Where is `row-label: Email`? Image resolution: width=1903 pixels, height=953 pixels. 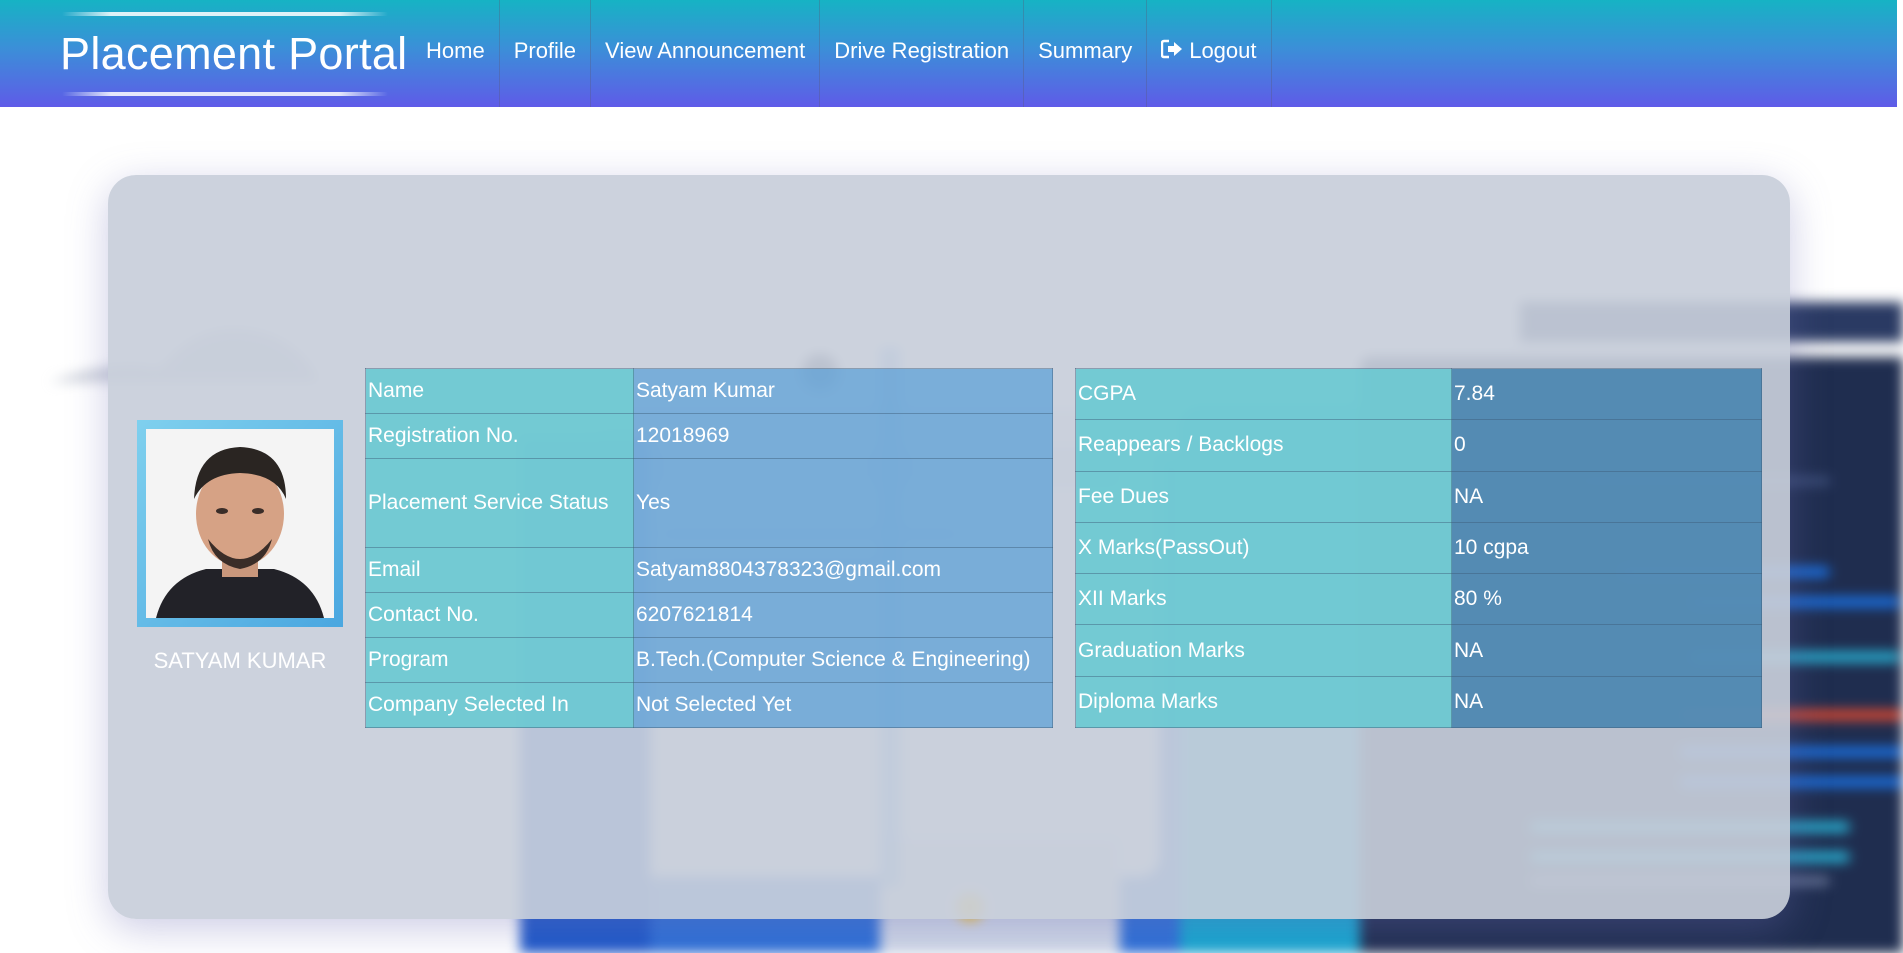 row-label: Email is located at coordinates (499, 570).